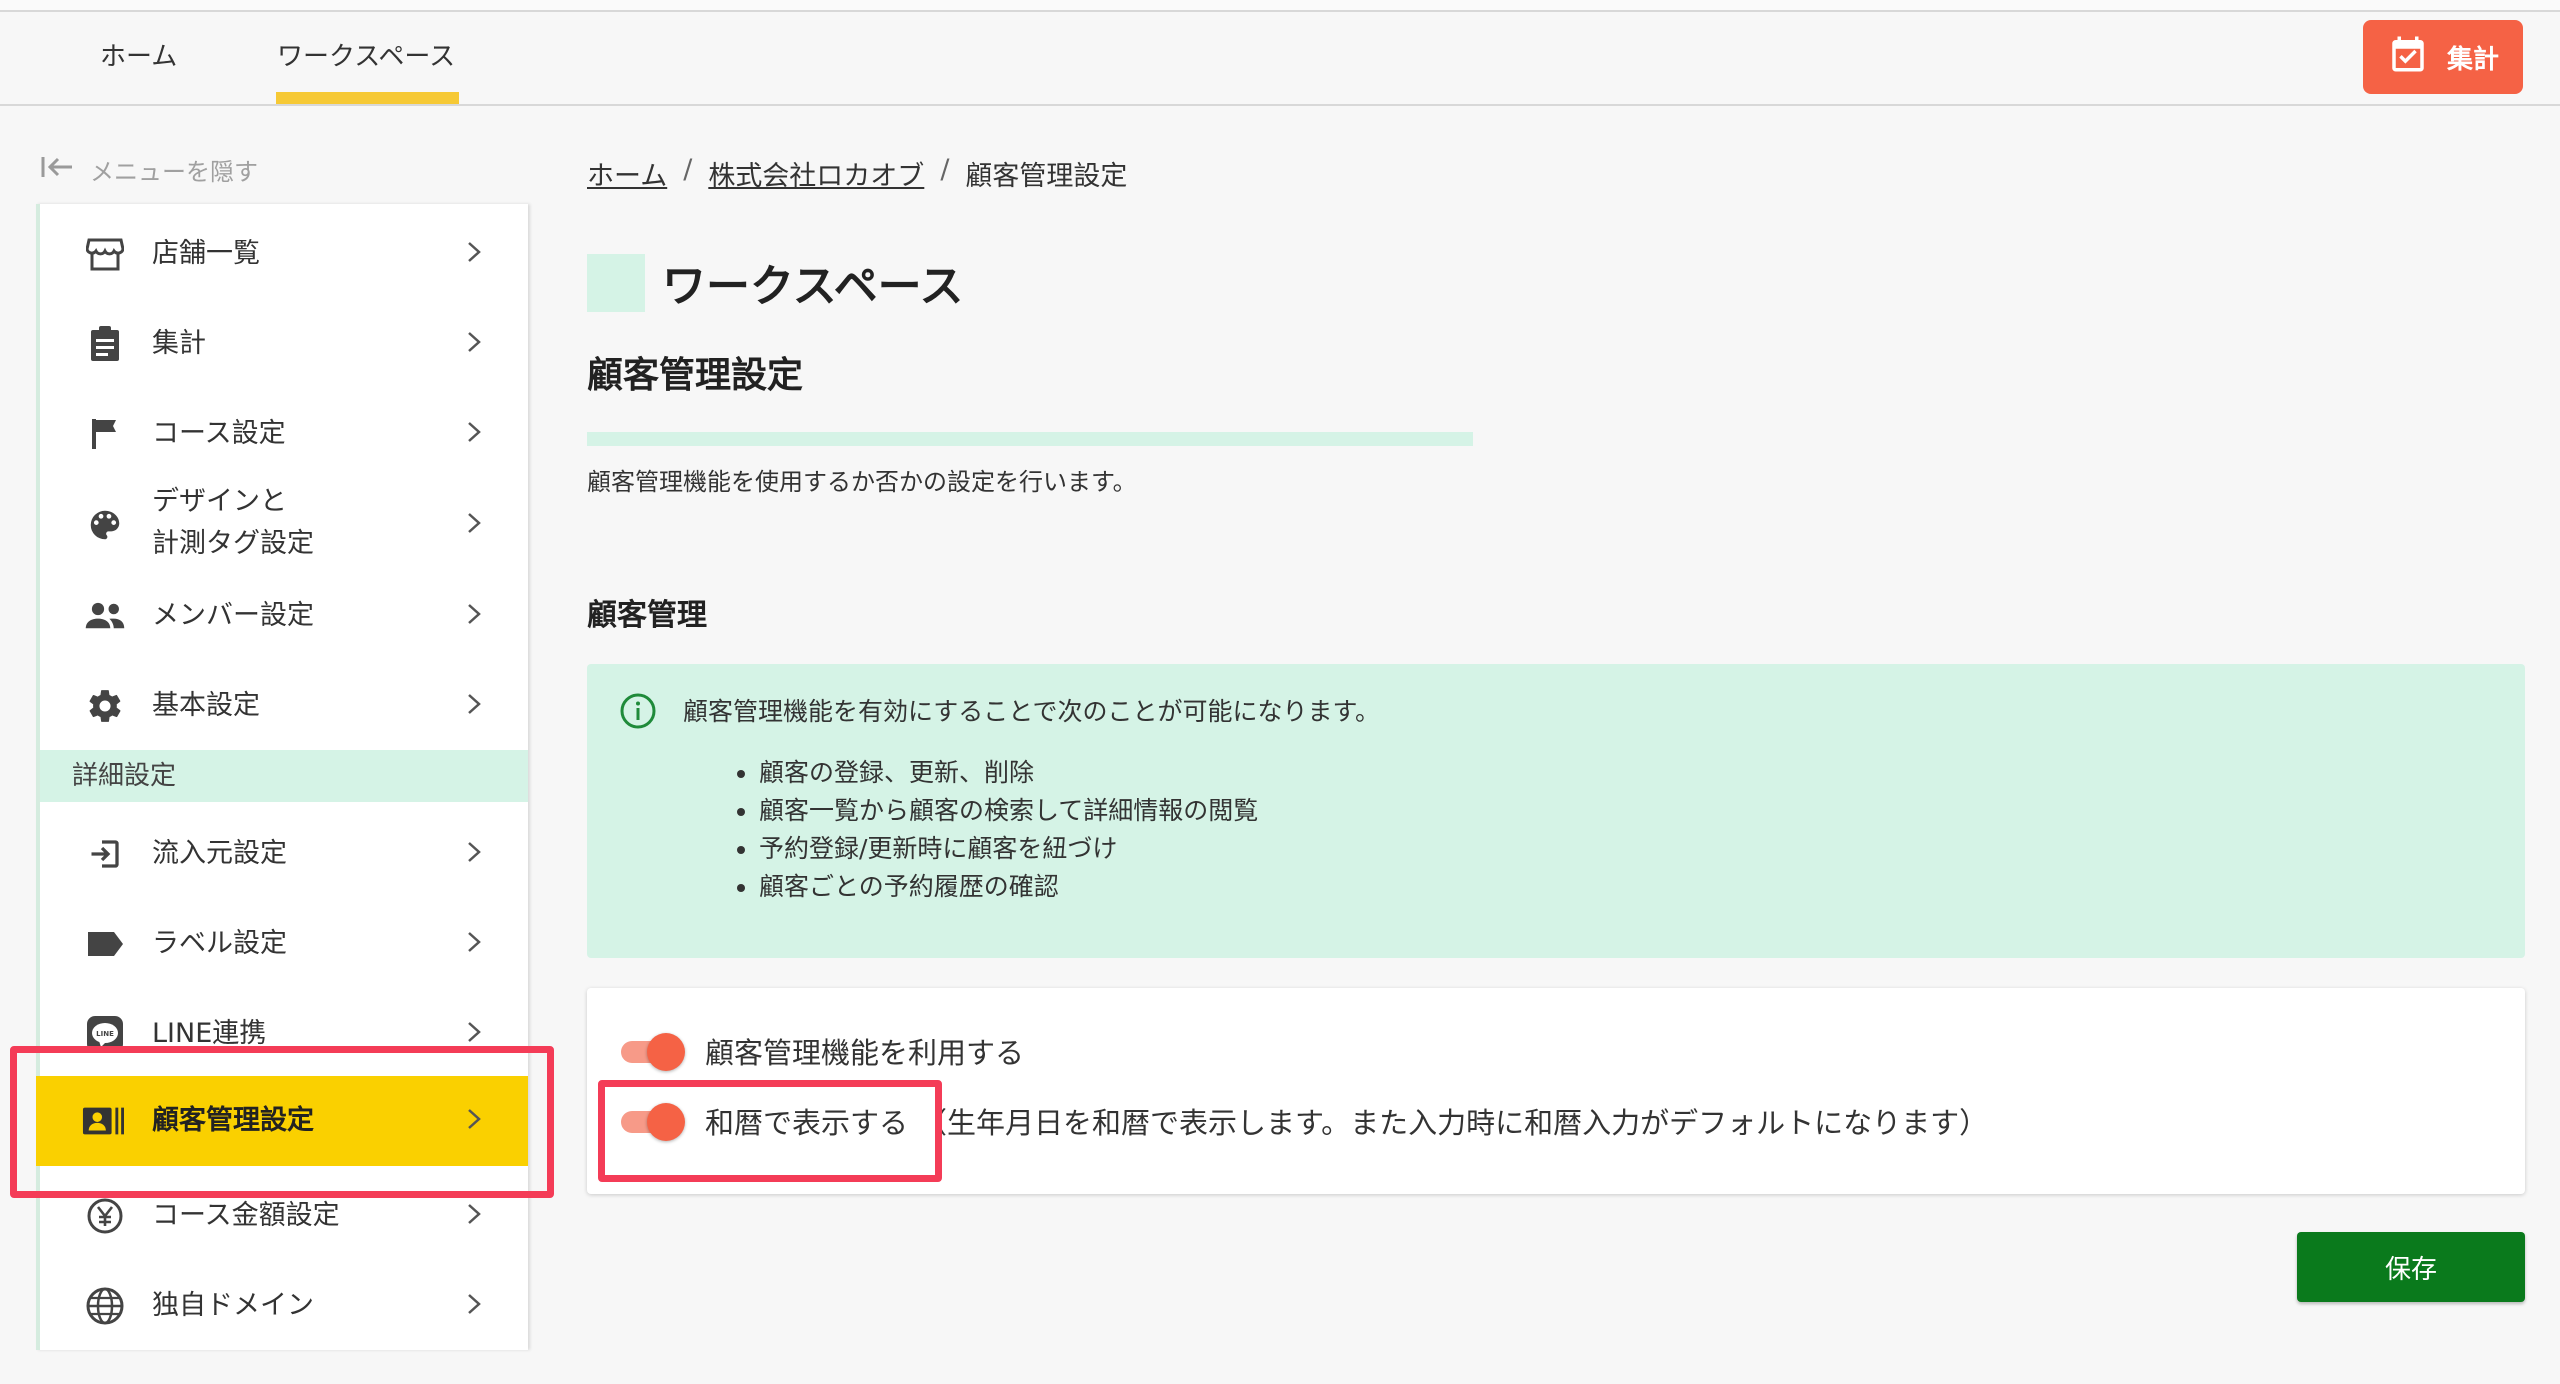 The height and width of the screenshot is (1384, 2560). What do you see at coordinates (105, 706) in the screenshot?
I see `gear-icon` at bounding box center [105, 706].